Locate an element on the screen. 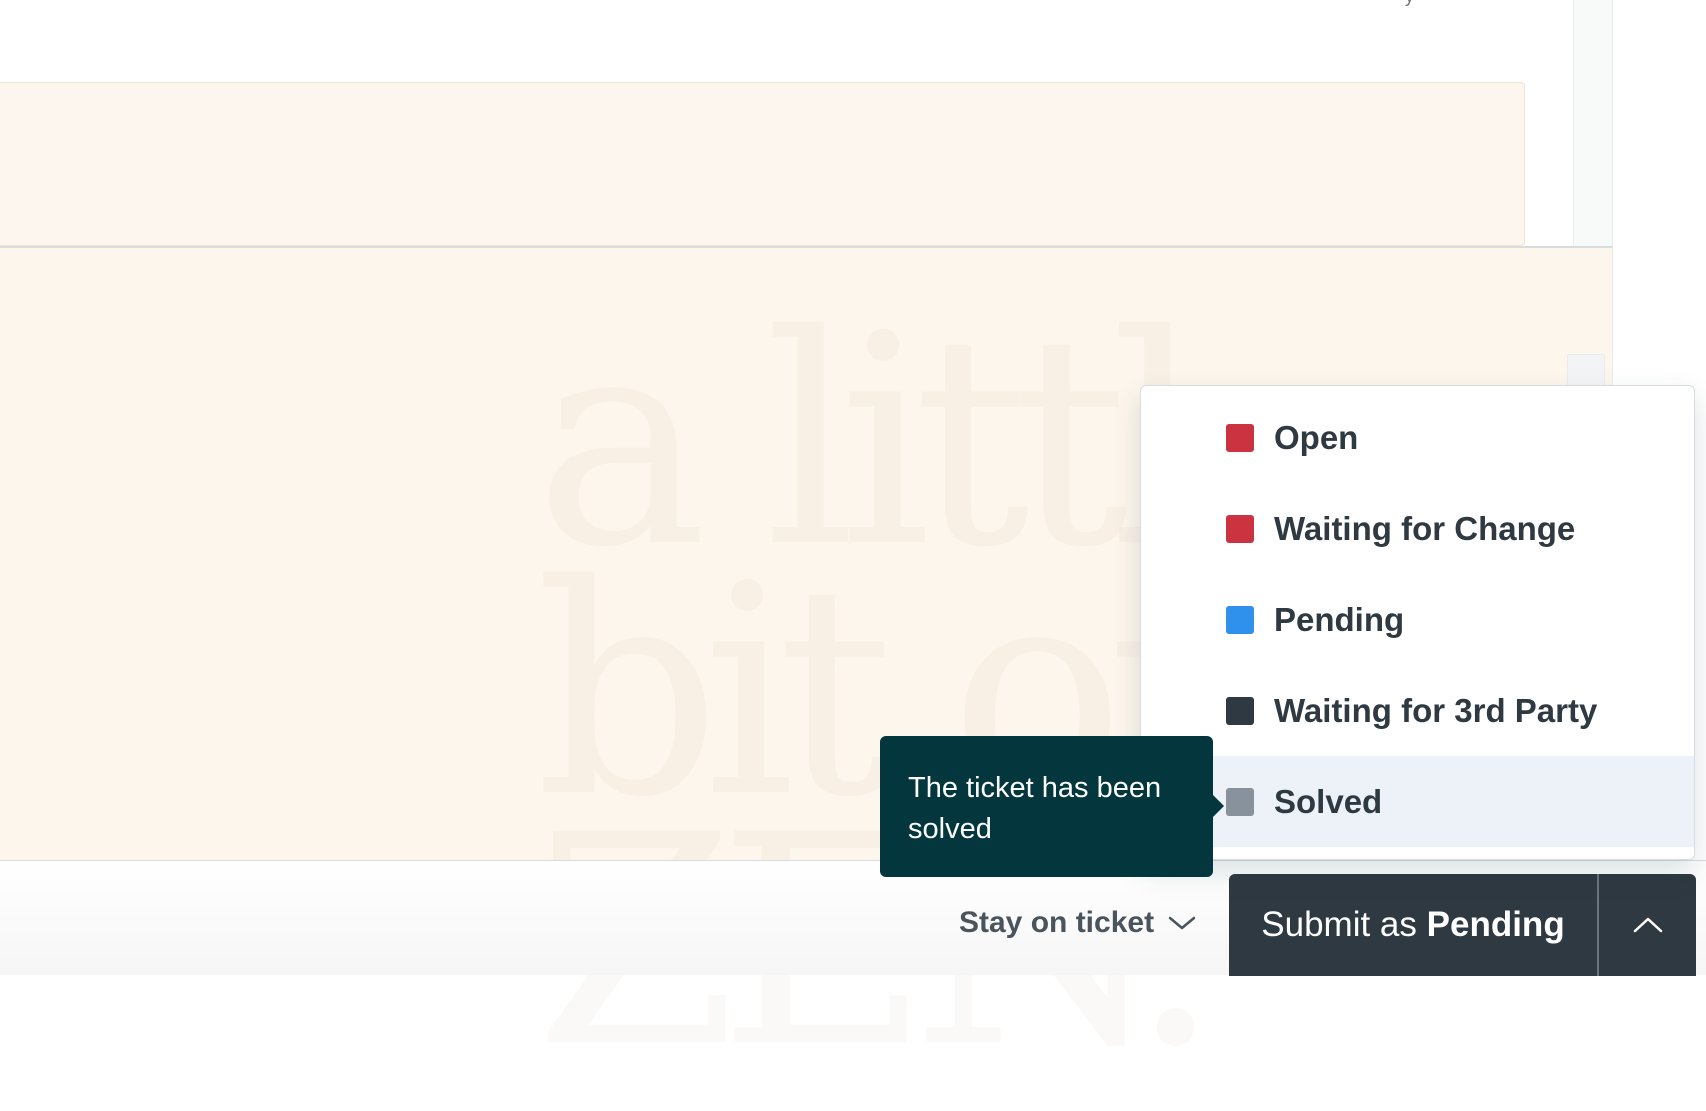 This screenshot has height=1111, width=1706. ticket-footer: Stay on ticket Submit as Pending is located at coordinates (853, 918).